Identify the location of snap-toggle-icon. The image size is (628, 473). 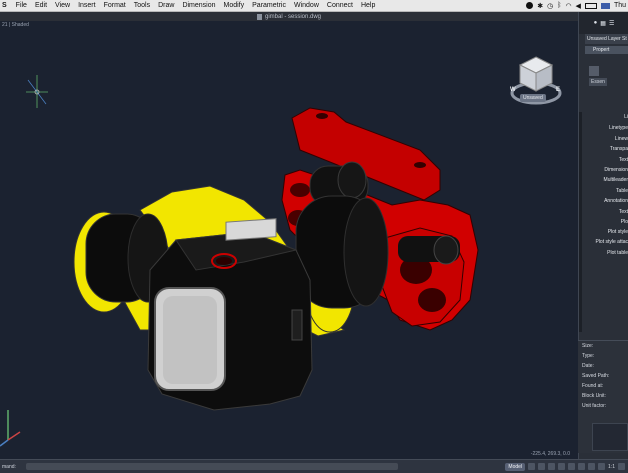
(542, 466).